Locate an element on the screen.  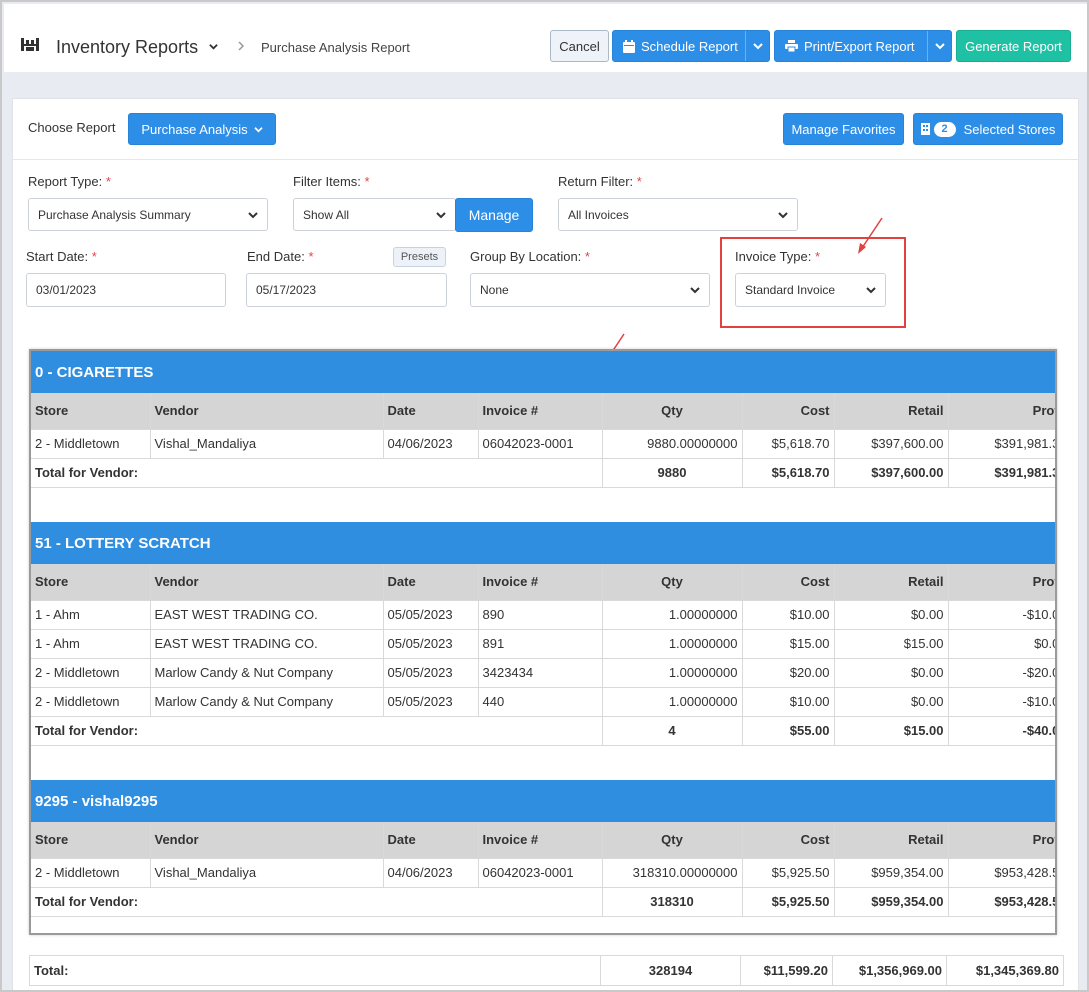
vendor-total-qty: 9880 is located at coordinates (672, 473).